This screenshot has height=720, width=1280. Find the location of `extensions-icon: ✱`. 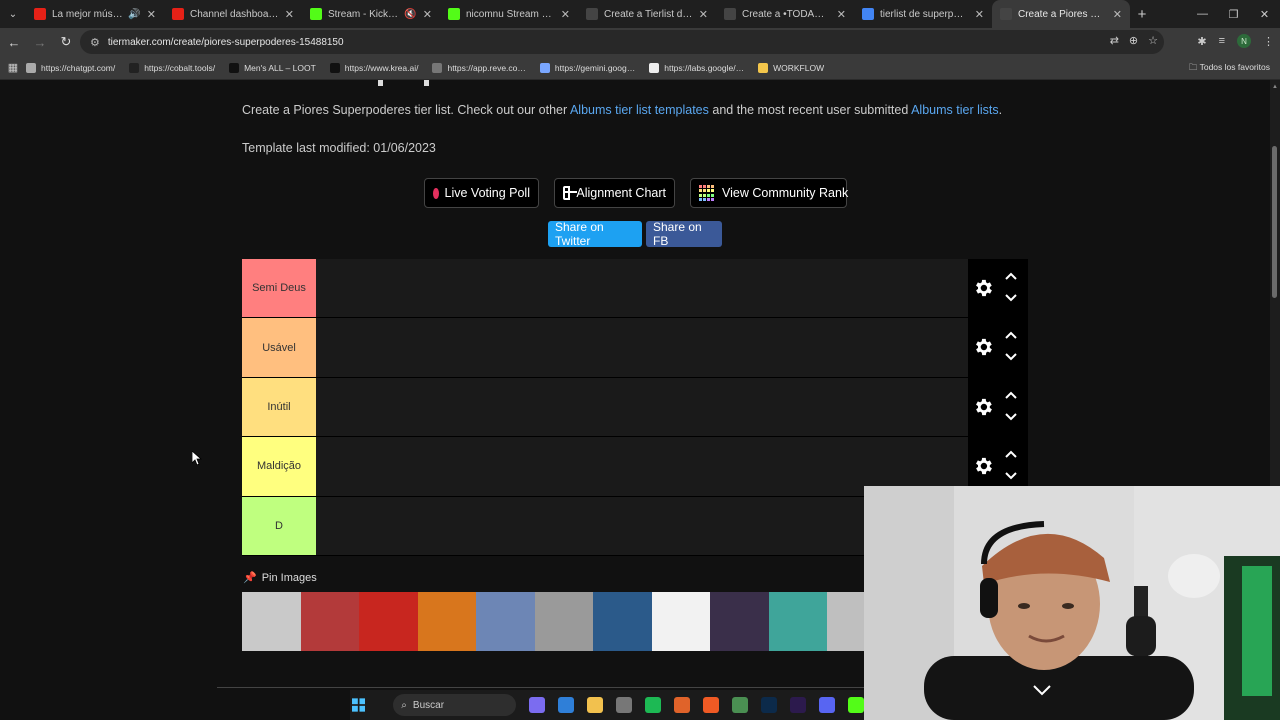

extensions-icon: ✱ is located at coordinates (1201, 41).